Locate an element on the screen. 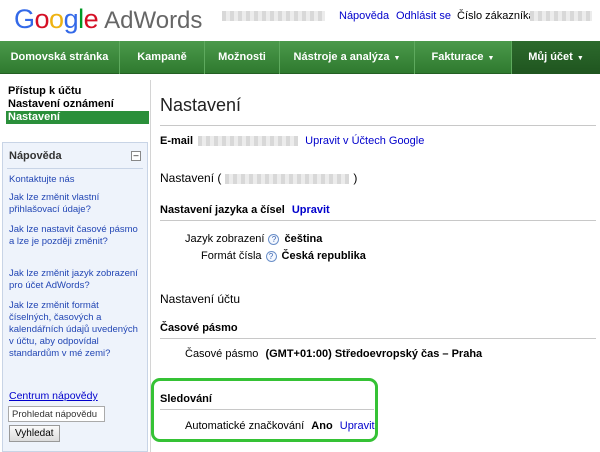  logout-link: Odhlásit se is located at coordinates (423, 16).